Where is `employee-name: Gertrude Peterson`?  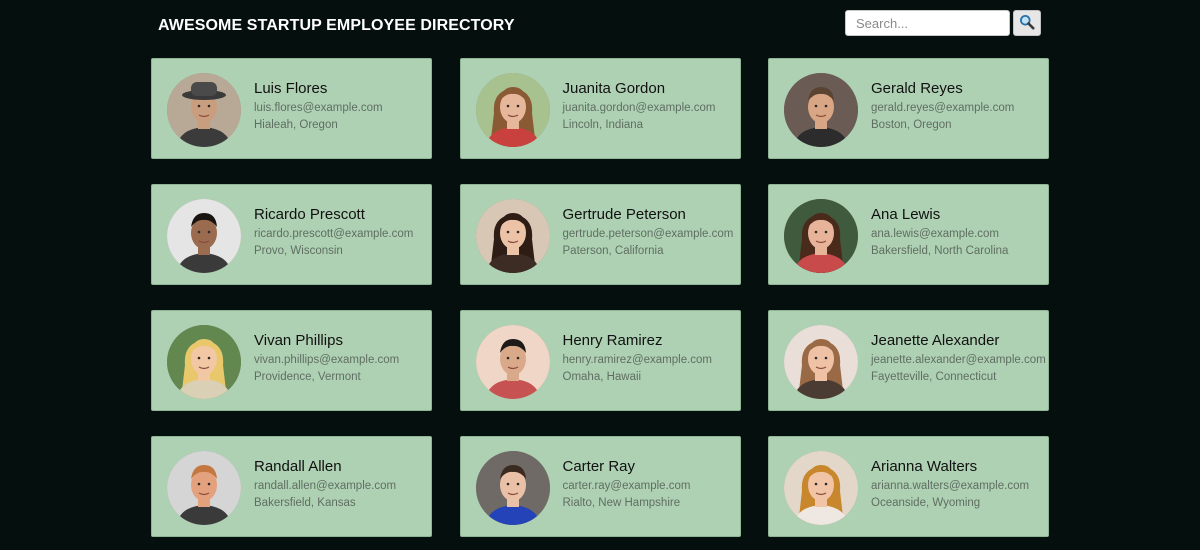
employee-name: Gertrude Peterson is located at coordinates (624, 214).